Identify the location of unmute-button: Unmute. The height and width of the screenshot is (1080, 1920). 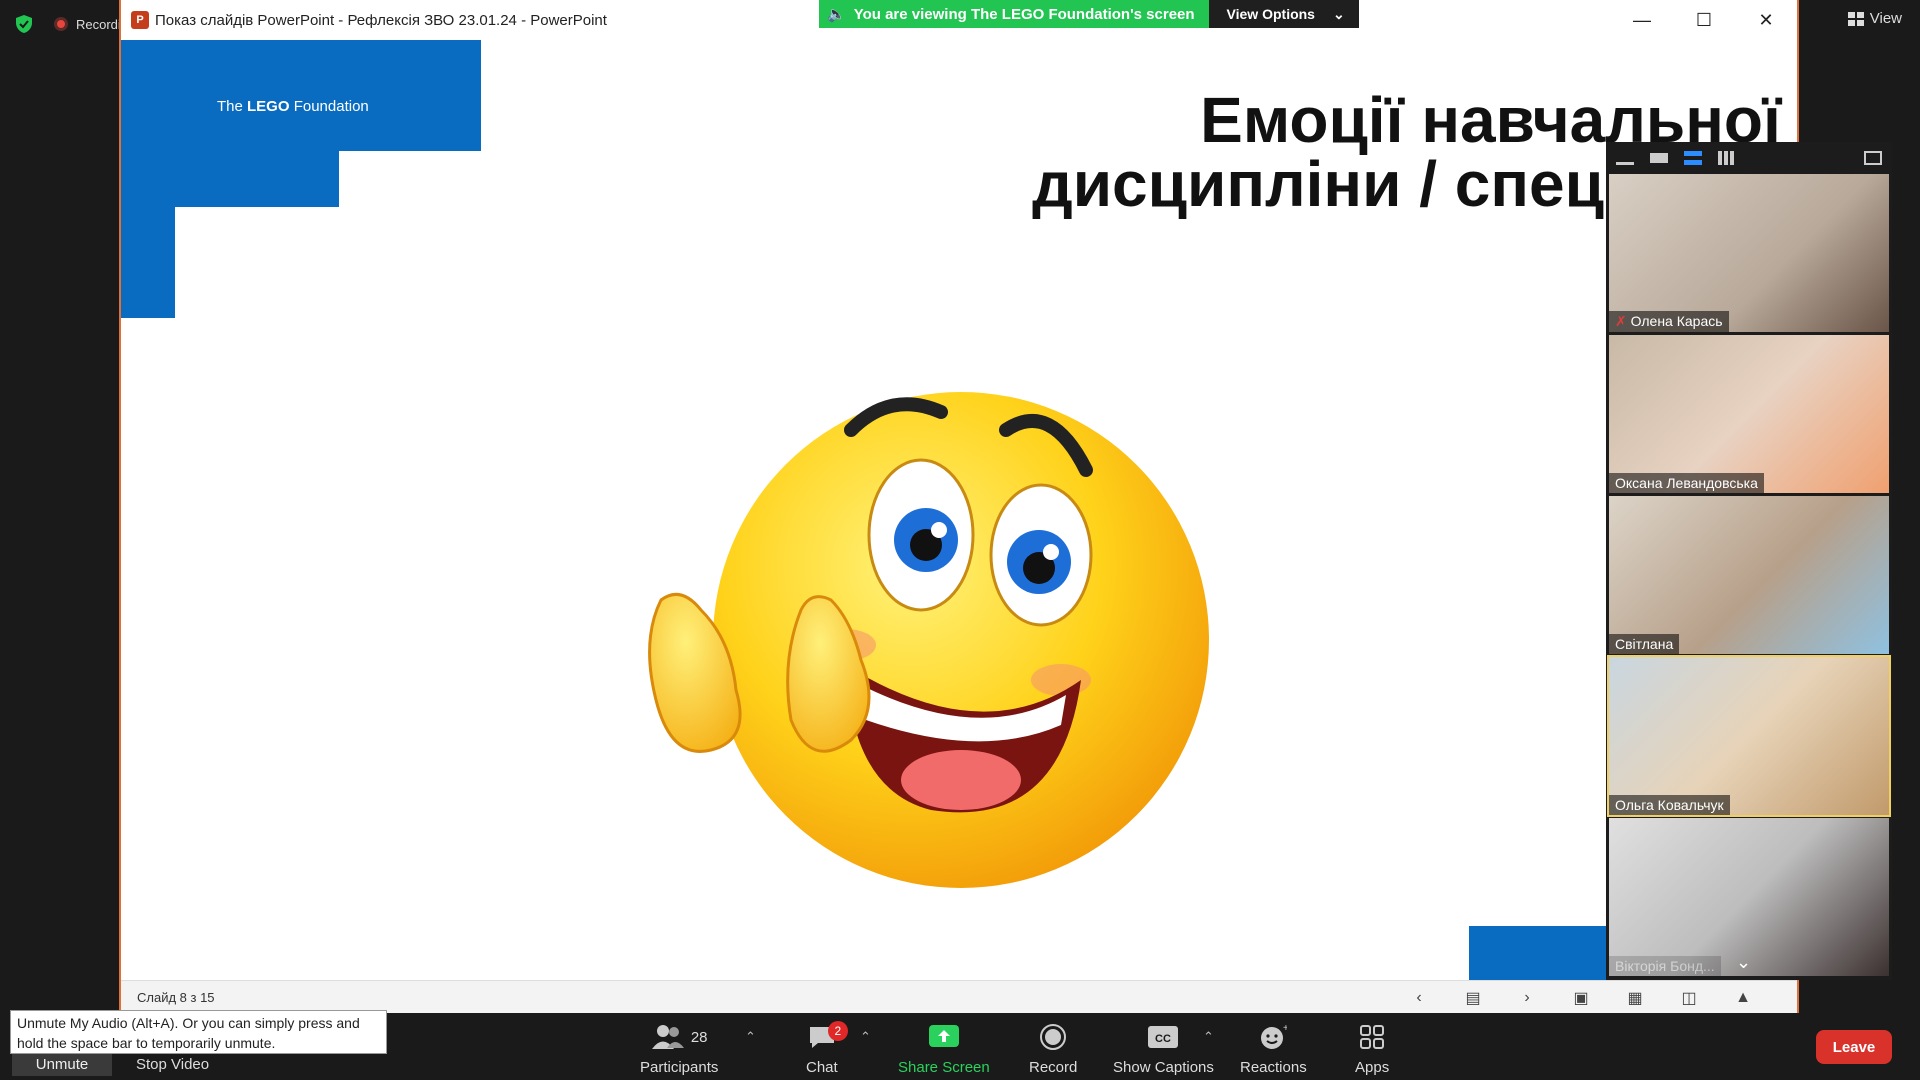
(62, 1064).